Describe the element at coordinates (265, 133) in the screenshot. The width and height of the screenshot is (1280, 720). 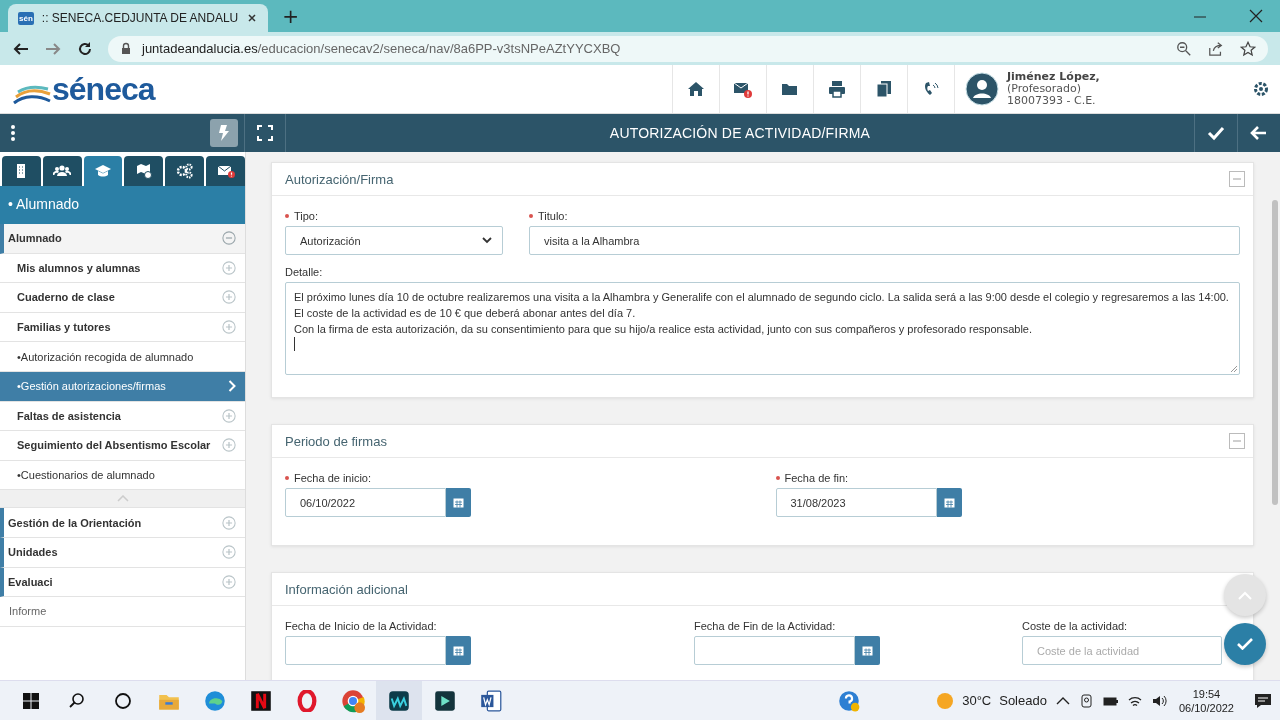
I see `fullscreen-icon` at that location.